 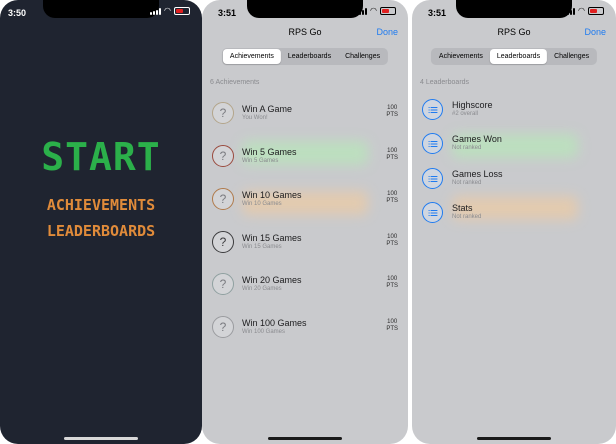 What do you see at coordinates (235, 82) in the screenshot?
I see `section-label: 6 Achievements` at bounding box center [235, 82].